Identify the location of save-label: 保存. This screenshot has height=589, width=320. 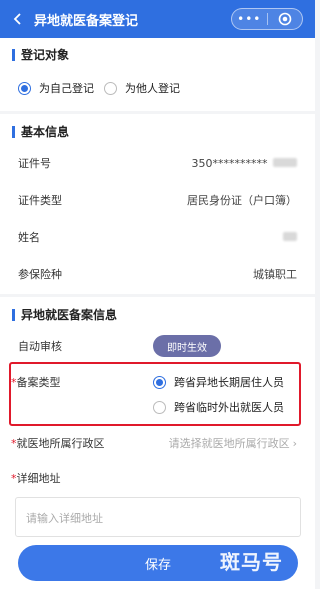
(157, 565).